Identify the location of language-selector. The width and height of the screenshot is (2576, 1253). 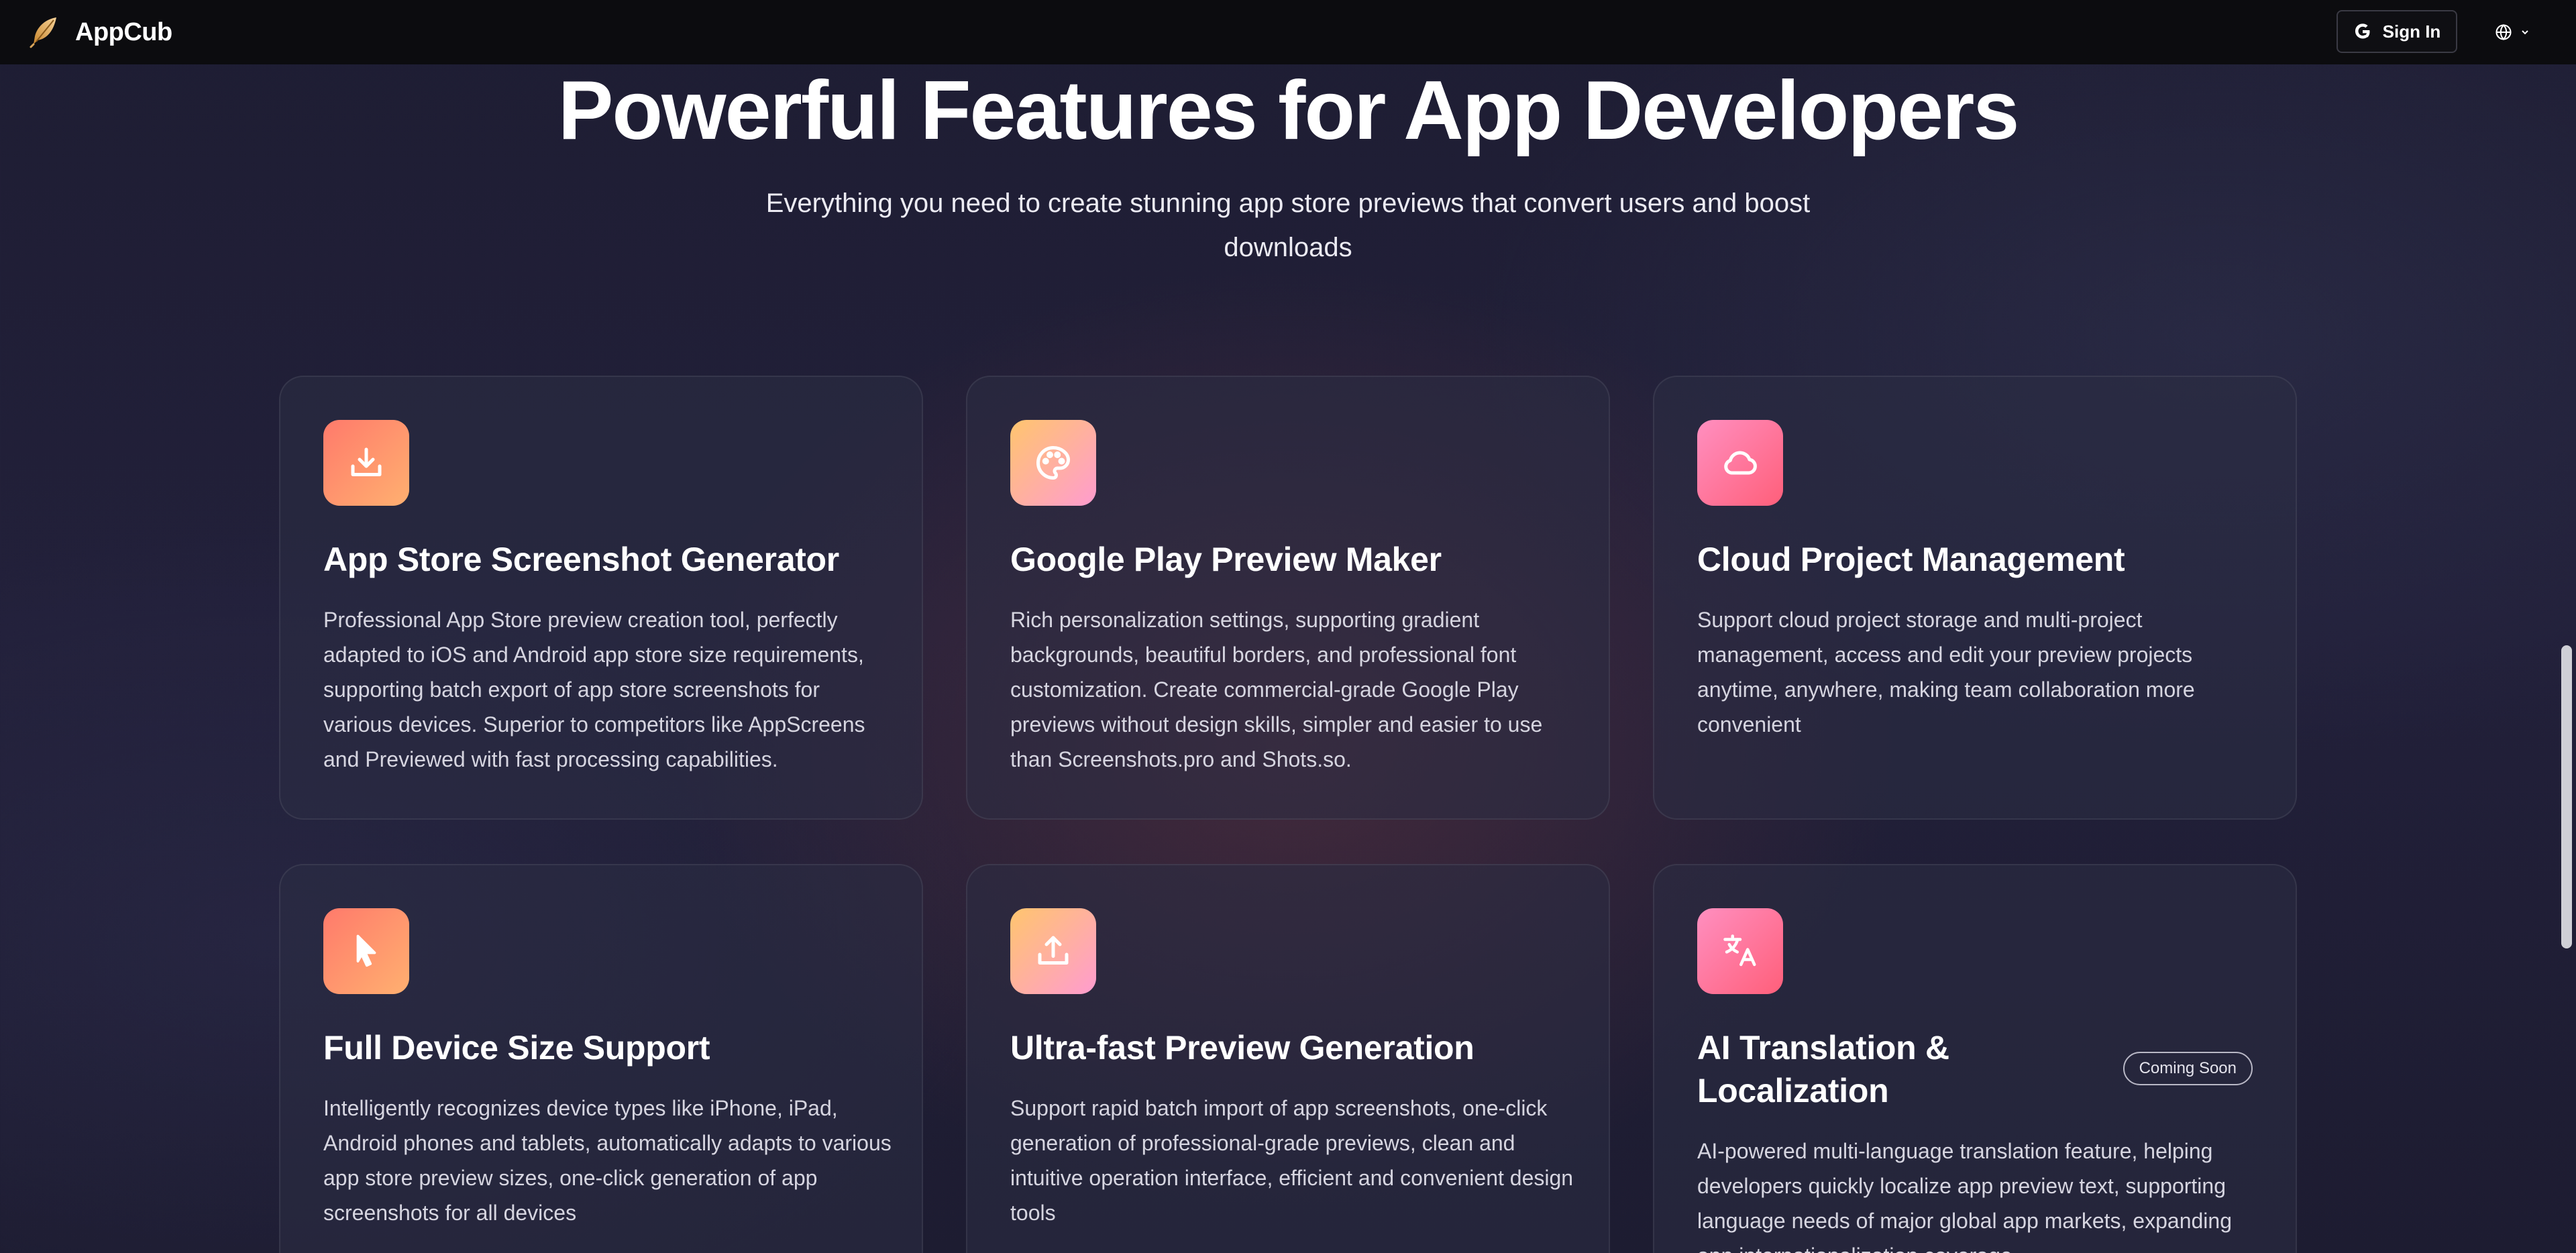
(2512, 32).